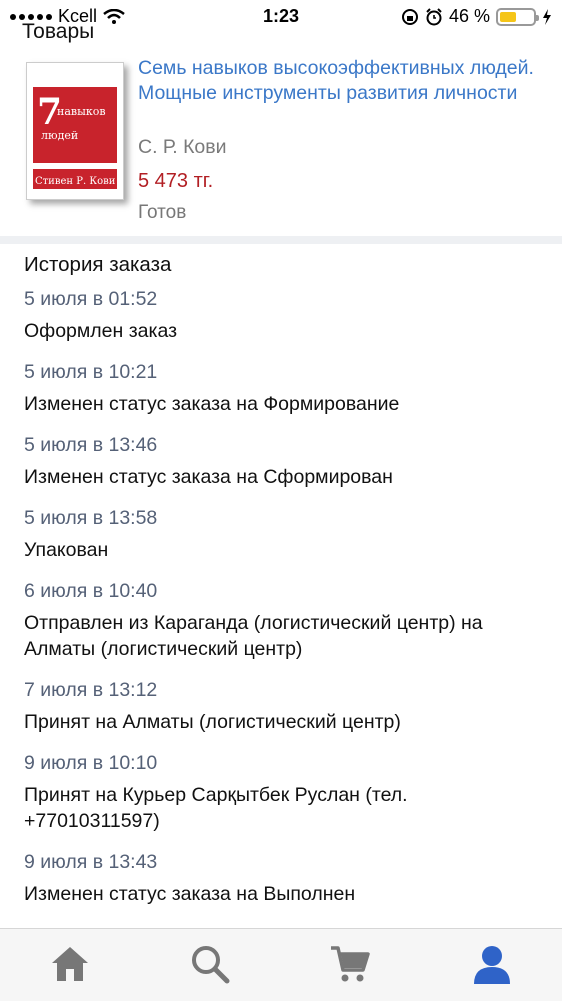 This screenshot has width=562, height=1001. Describe the element at coordinates (91, 763) in the screenshot. I see `event-date: 9 июля в 10:10` at that location.